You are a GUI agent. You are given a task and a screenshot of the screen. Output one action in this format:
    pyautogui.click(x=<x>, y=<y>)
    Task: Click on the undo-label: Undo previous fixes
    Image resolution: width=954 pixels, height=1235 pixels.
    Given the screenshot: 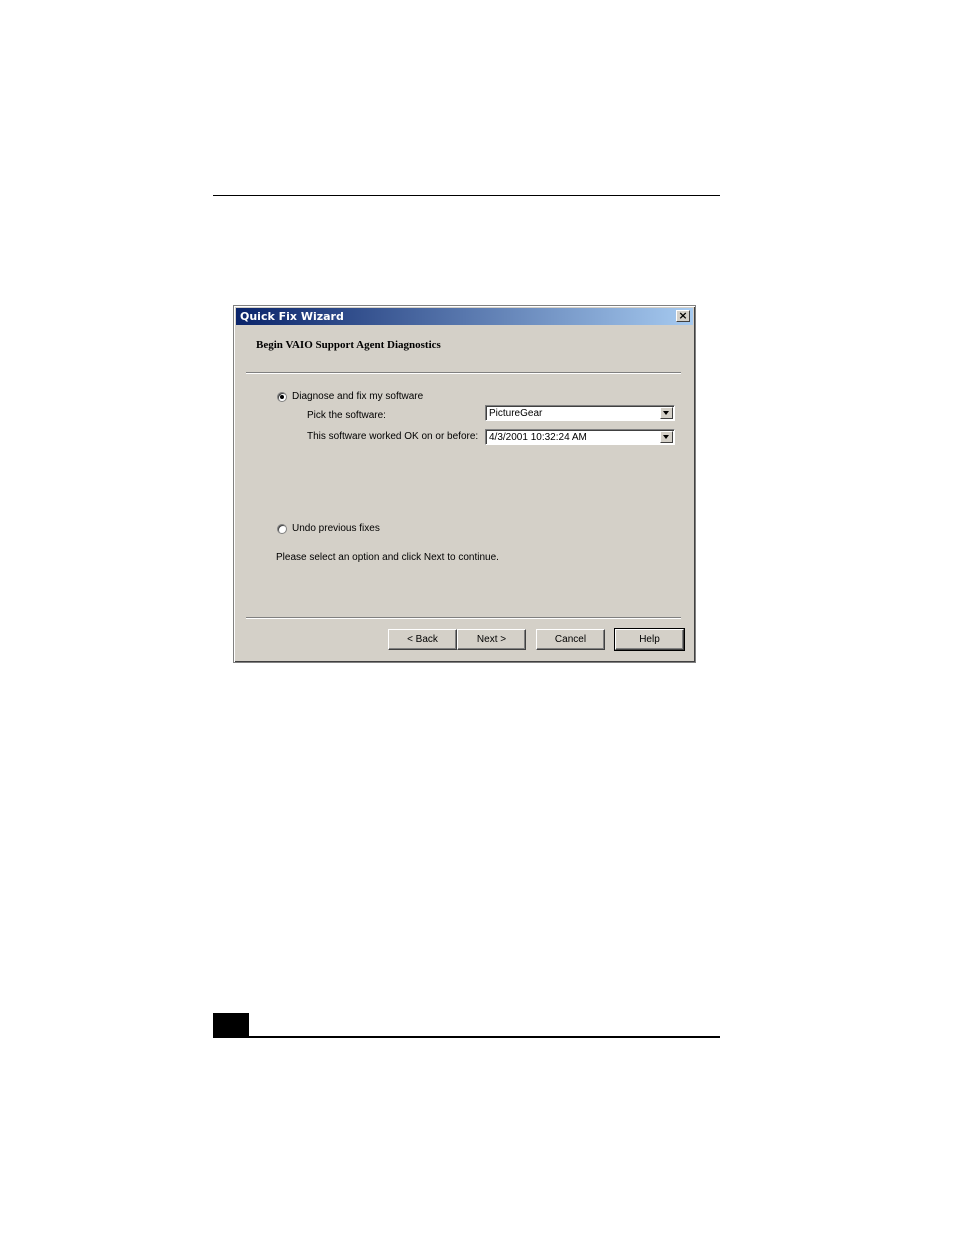 What is the action you would take?
    pyautogui.click(x=336, y=528)
    